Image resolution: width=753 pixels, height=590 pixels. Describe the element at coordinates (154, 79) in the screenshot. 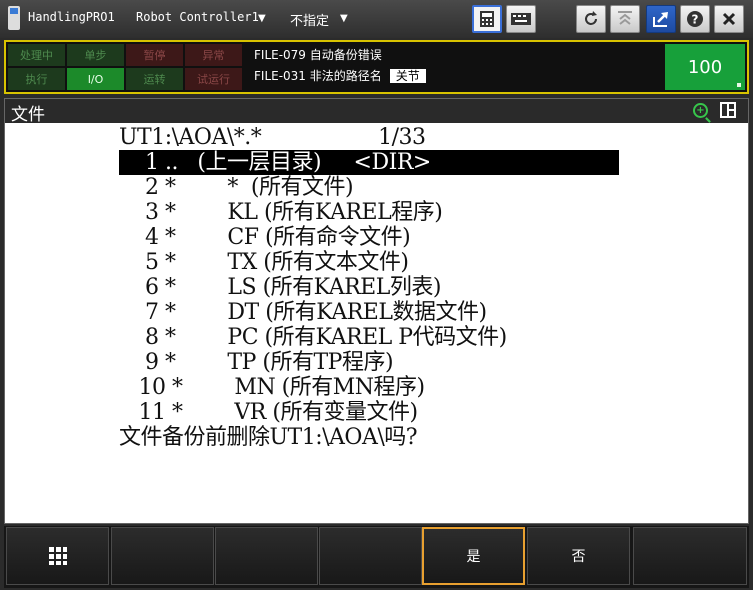

I see `status-prod: 运转` at that location.